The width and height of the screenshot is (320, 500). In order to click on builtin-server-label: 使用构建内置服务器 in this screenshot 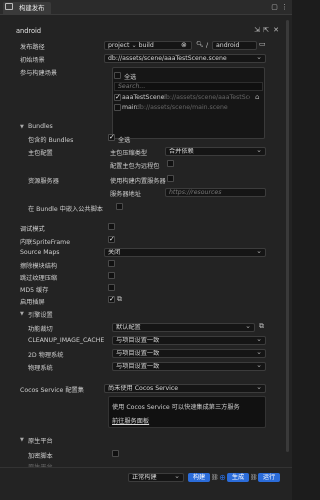, I will do `click(138, 181)`.